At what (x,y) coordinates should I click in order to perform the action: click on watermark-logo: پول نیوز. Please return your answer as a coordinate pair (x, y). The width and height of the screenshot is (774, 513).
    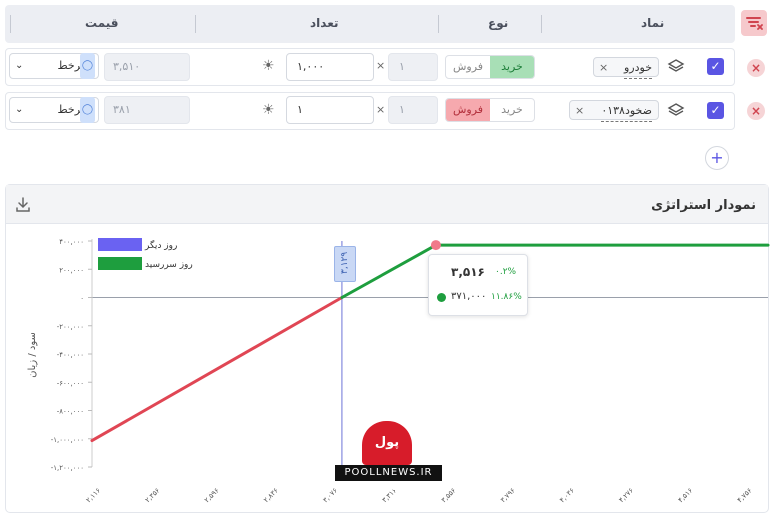
    Looking at the image, I should click on (387, 457).